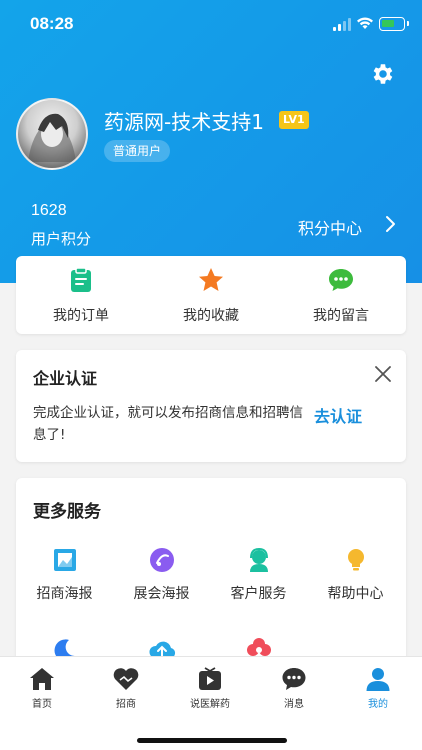 The image size is (422, 750). What do you see at coordinates (126, 679) in the screenshot?
I see `handshake-icon` at bounding box center [126, 679].